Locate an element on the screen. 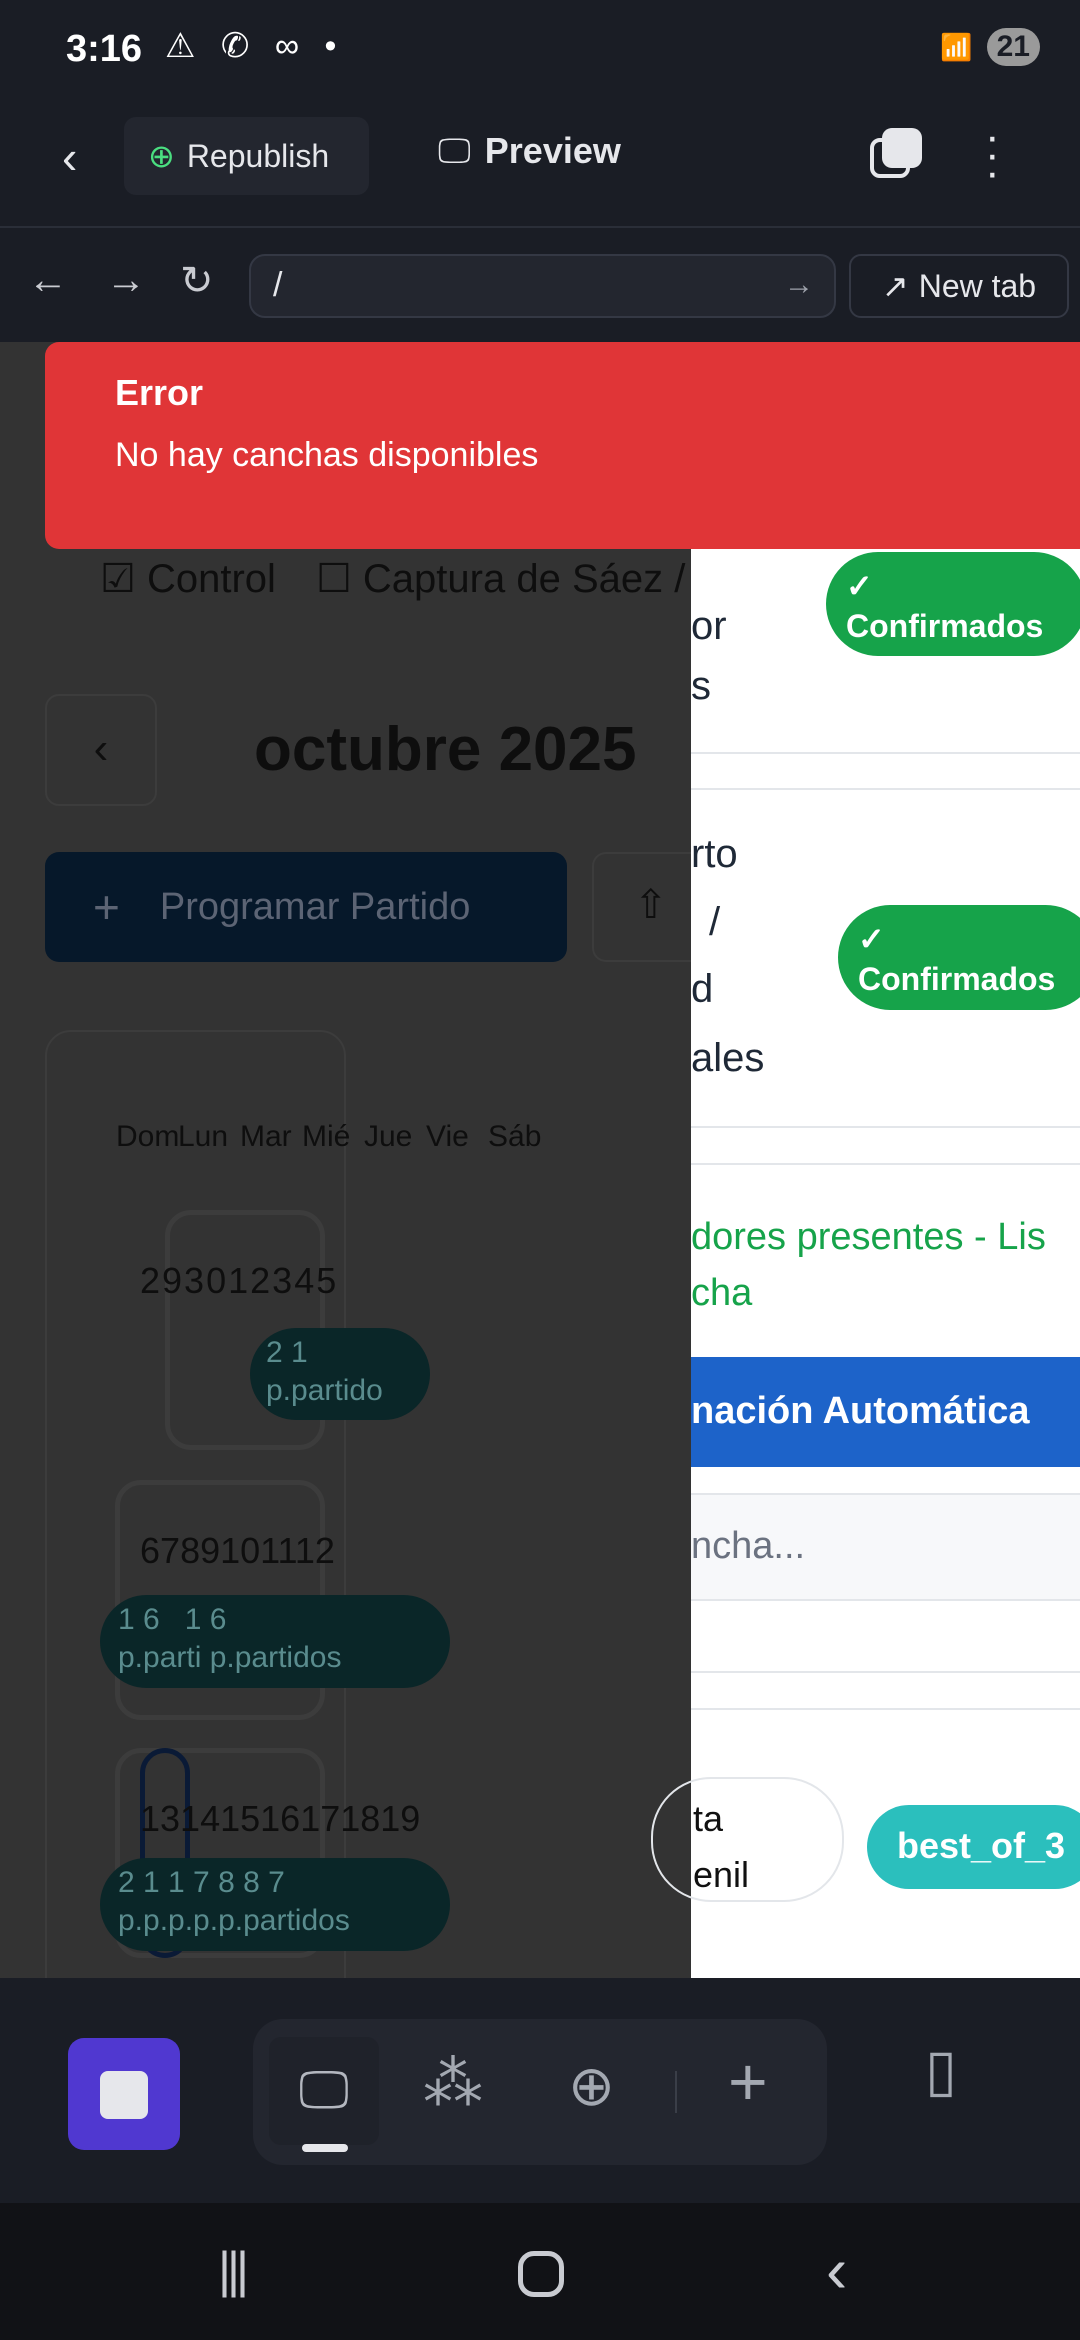 This screenshot has width=1080, height=2340. forward-arrow-icon: → is located at coordinates (126, 280).